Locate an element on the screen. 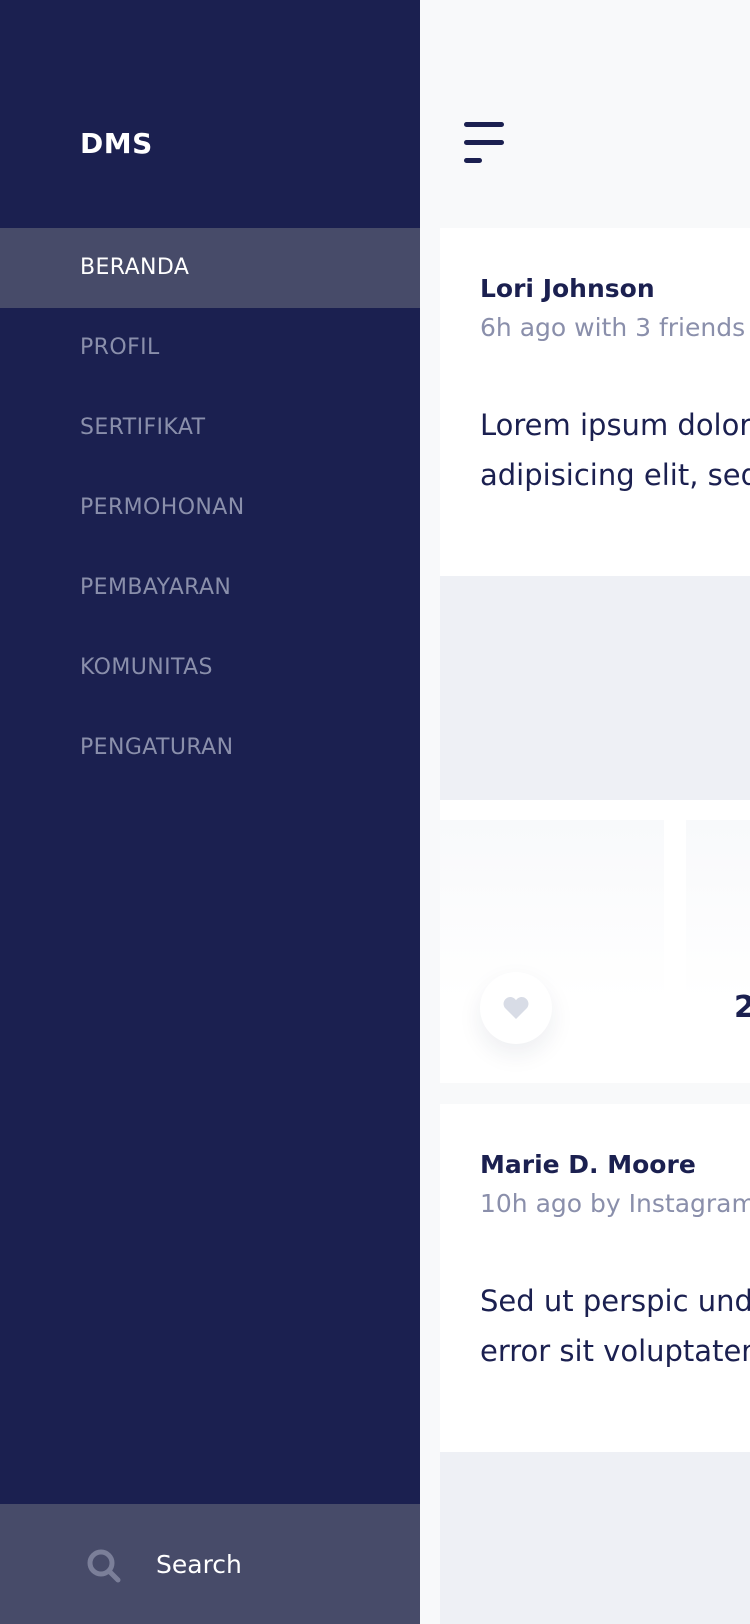  post-actions: 2,4 is located at coordinates (595, 941).